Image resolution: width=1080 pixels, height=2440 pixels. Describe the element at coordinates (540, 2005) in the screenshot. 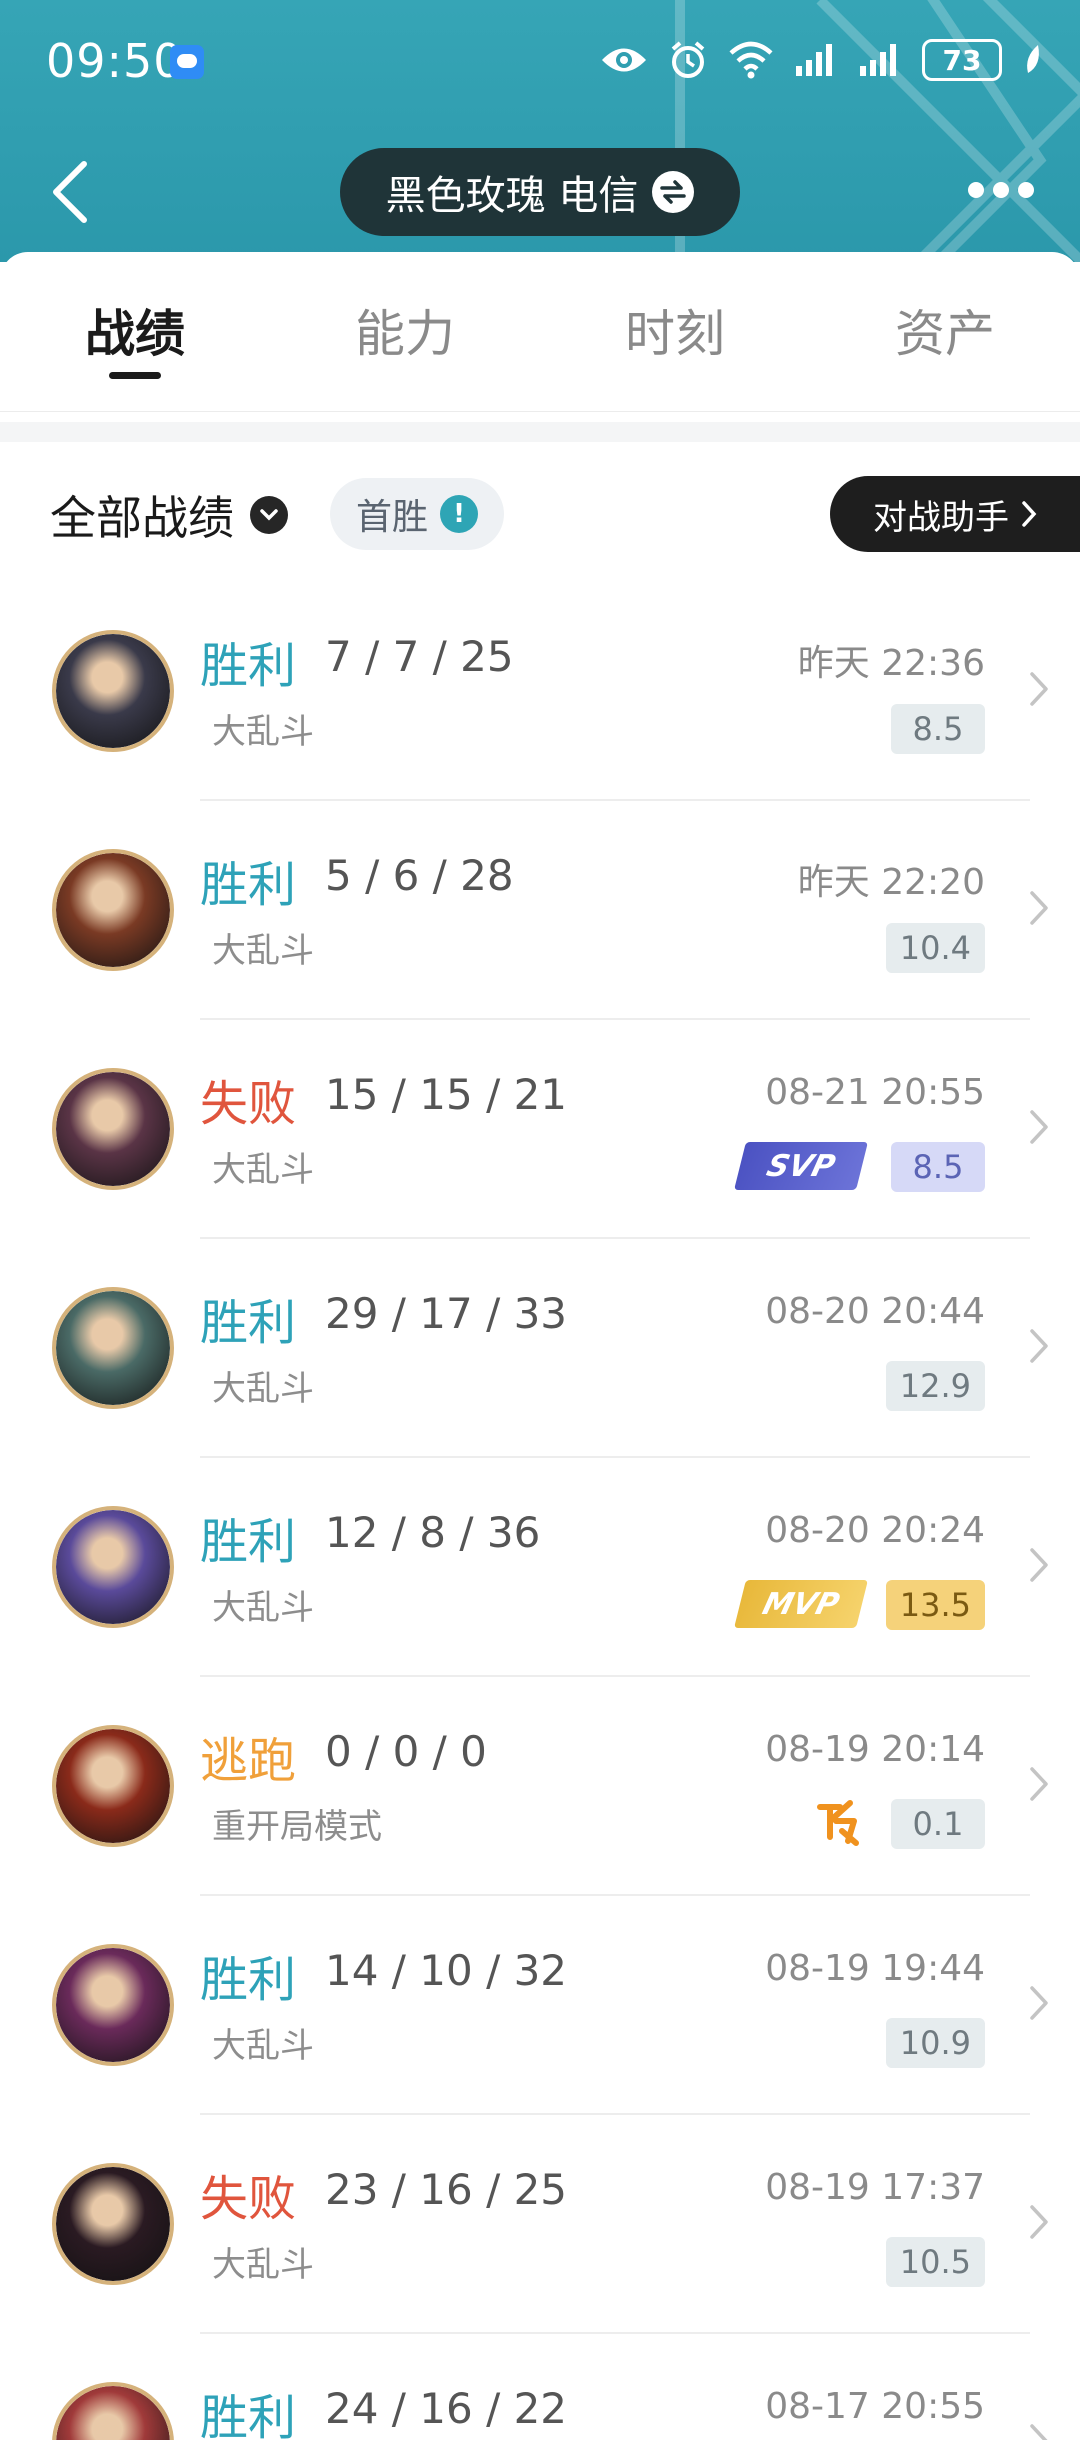

I see `match-row: 胜利 14 / 10 / 32 大乱斗 08-19 19:44 10.9` at that location.